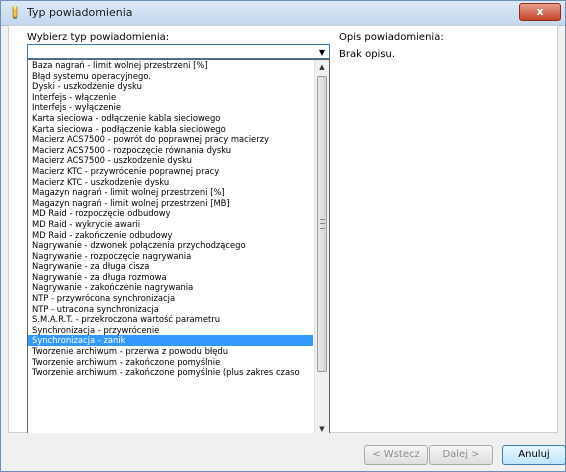 The image size is (566, 472). What do you see at coordinates (322, 67) in the screenshot?
I see `scroll-up-icon: ▲` at bounding box center [322, 67].